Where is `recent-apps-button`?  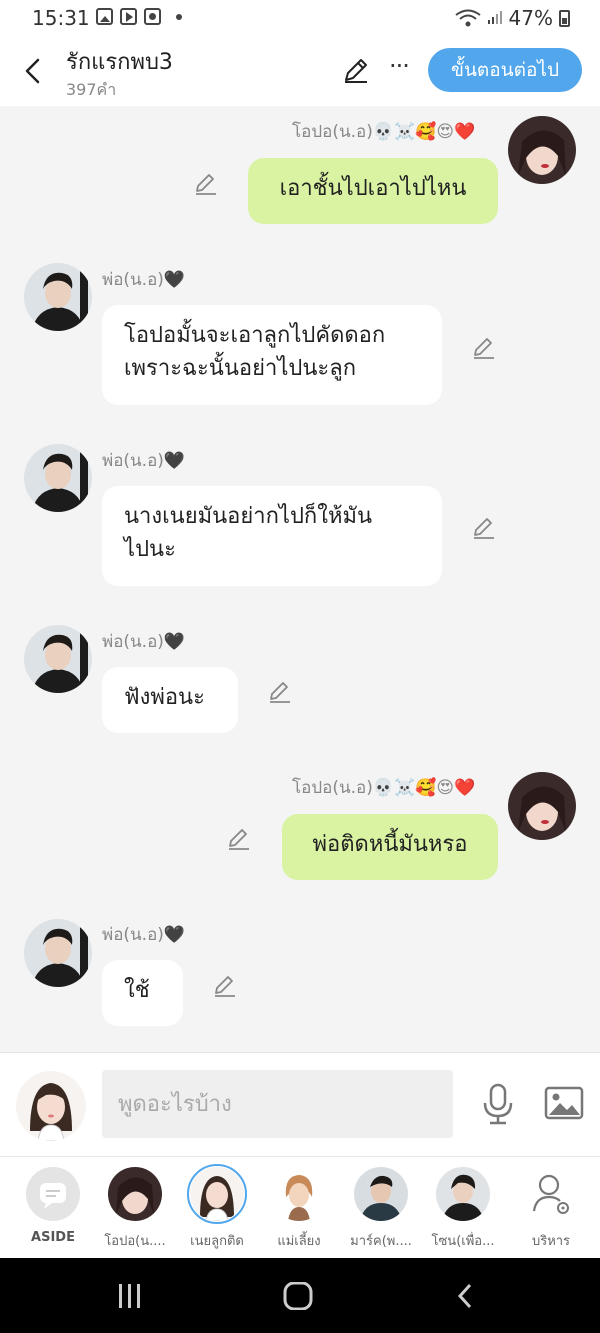 recent-apps-button is located at coordinates (130, 1296).